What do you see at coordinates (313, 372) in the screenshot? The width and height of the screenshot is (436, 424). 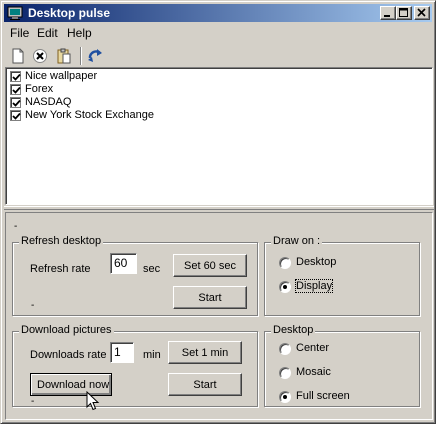 I see `radio-label: Mosaic` at bounding box center [313, 372].